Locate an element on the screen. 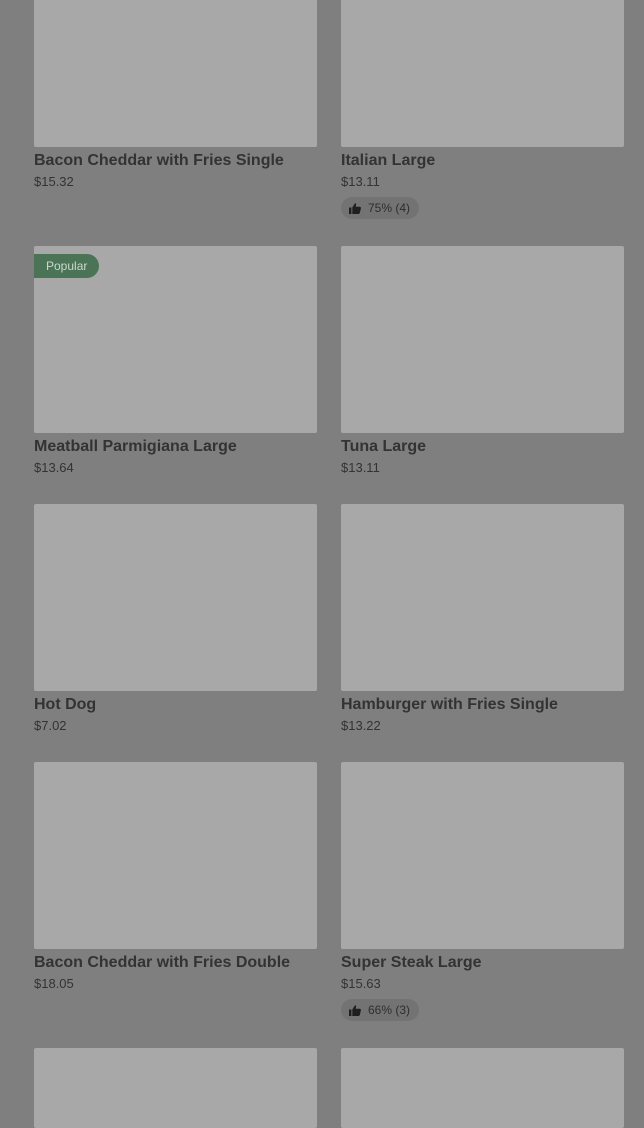 This screenshot has height=1128, width=644. item-price: $13.22 is located at coordinates (361, 725).